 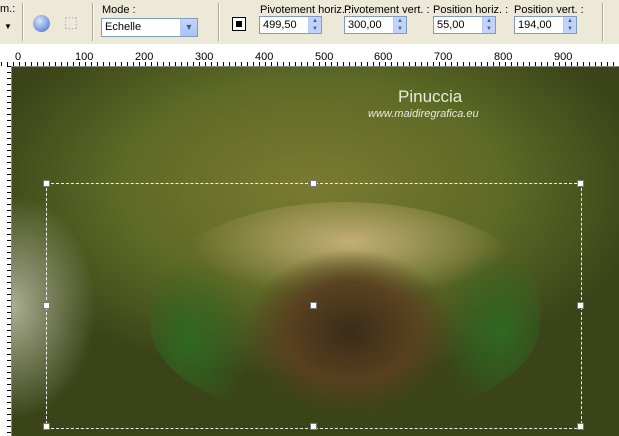 I want to click on ruler-label: 0, so click(x=18, y=57).